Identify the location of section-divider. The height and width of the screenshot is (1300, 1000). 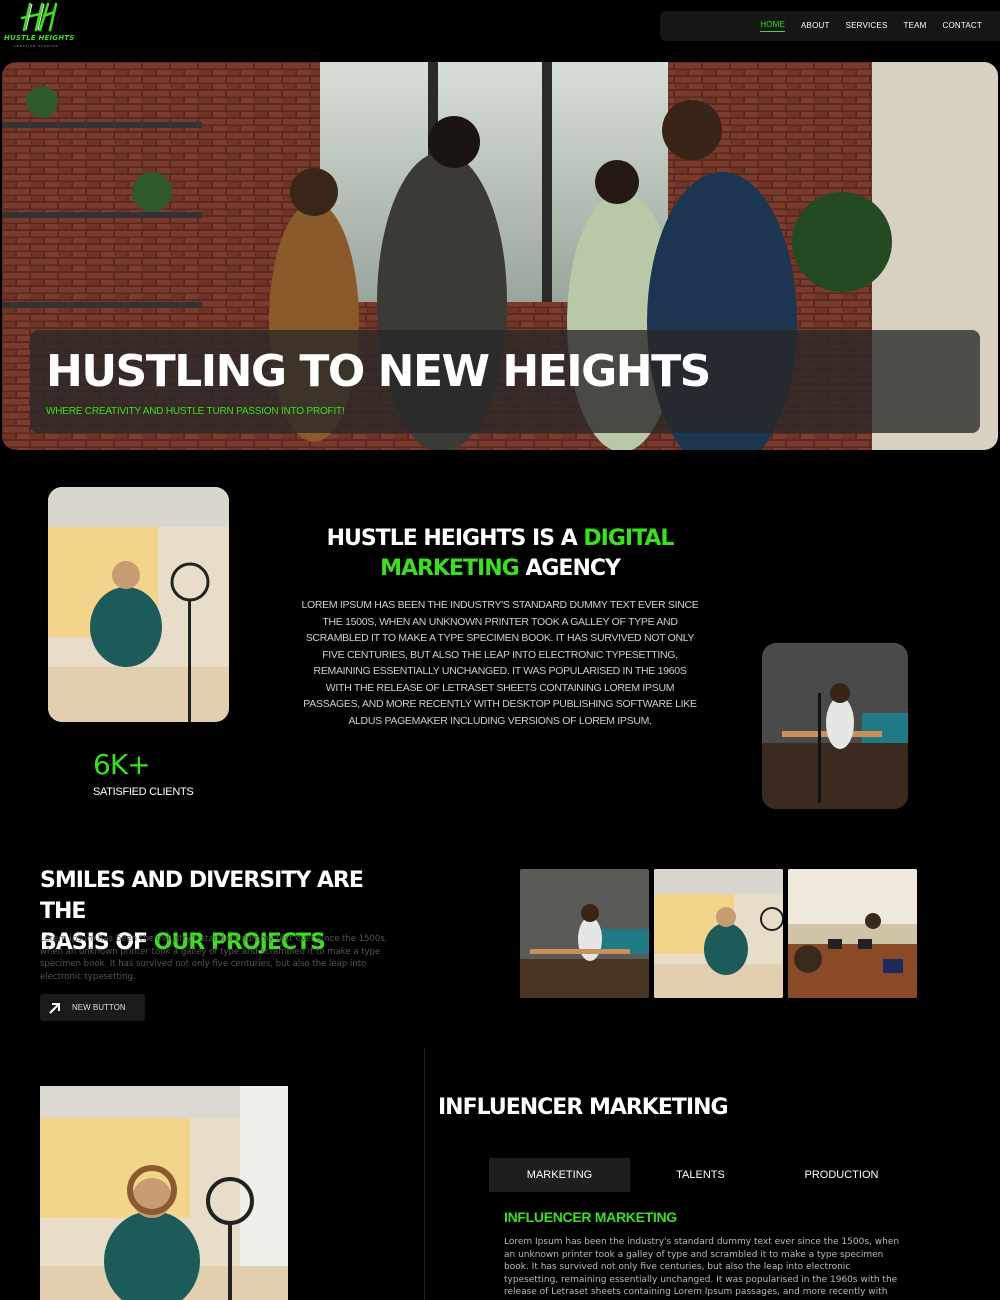
(424, 1174).